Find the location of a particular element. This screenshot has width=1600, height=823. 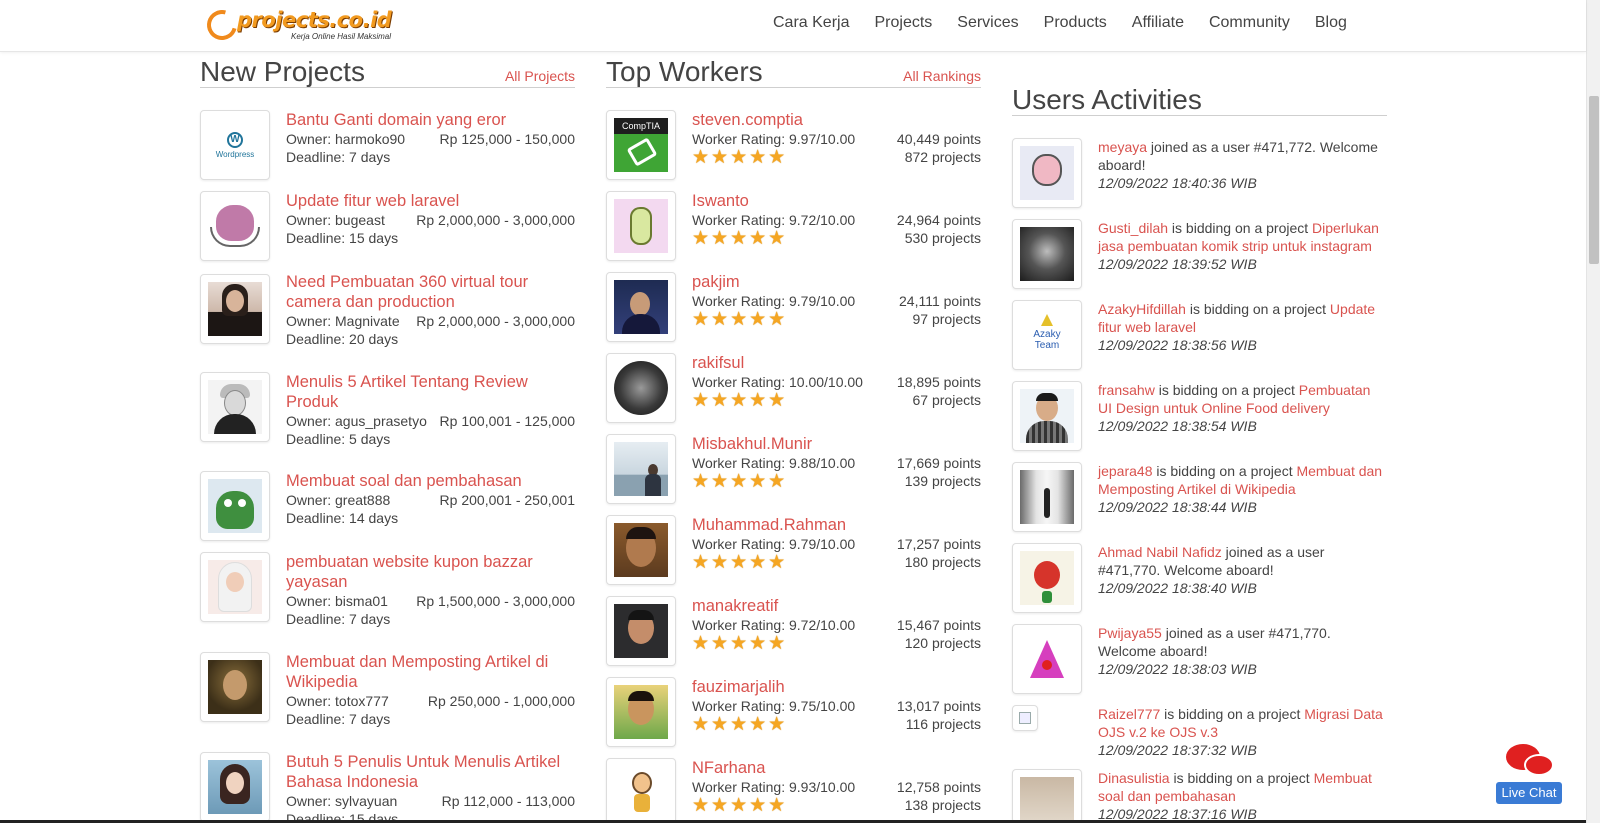

live-chat-widget: Live Chat is located at coordinates (1529, 774).